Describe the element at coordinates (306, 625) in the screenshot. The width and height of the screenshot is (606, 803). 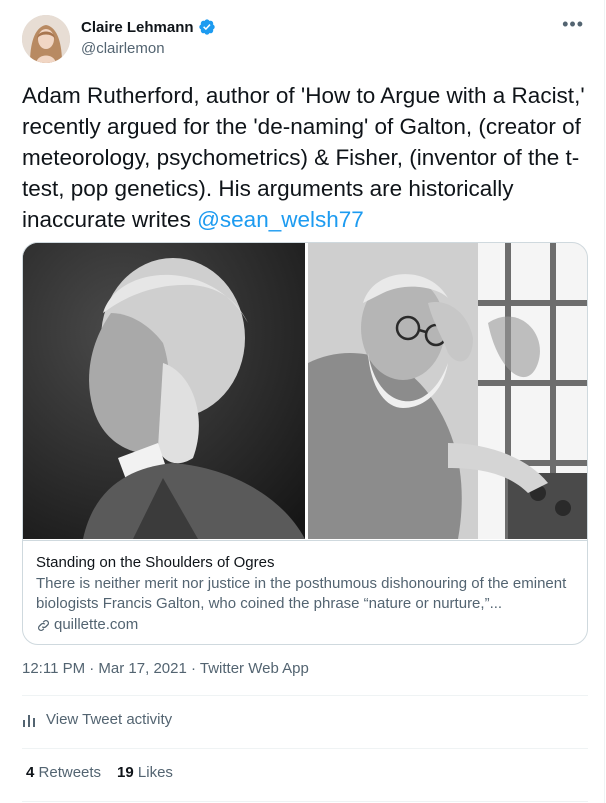
I see `link-card-domain-row: quillette.com` at that location.